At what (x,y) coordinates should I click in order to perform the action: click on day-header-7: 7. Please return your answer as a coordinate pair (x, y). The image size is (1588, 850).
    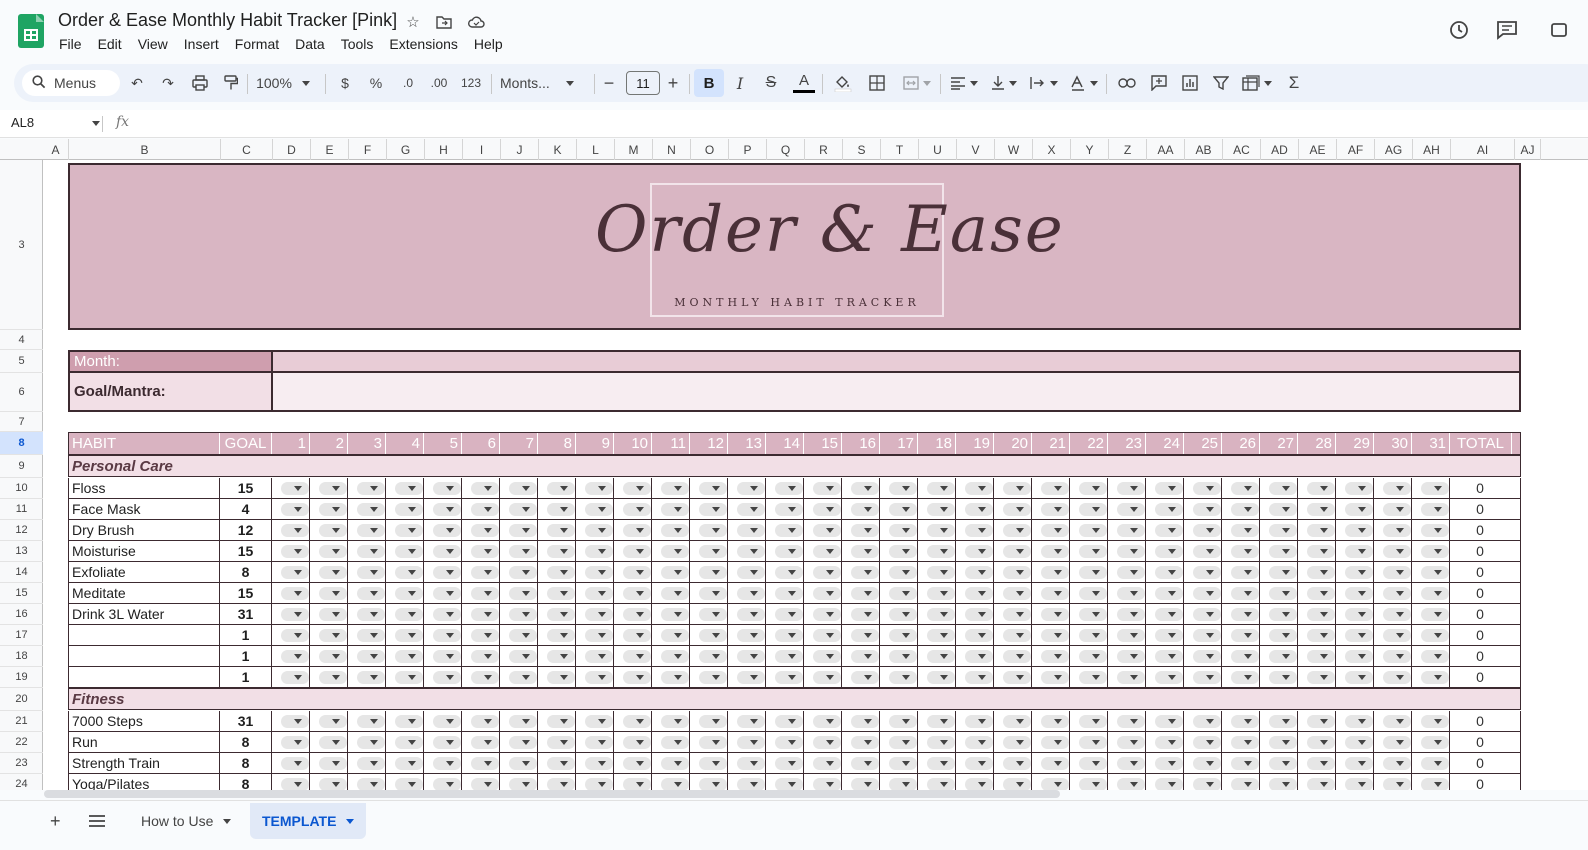
    Looking at the image, I should click on (519, 443).